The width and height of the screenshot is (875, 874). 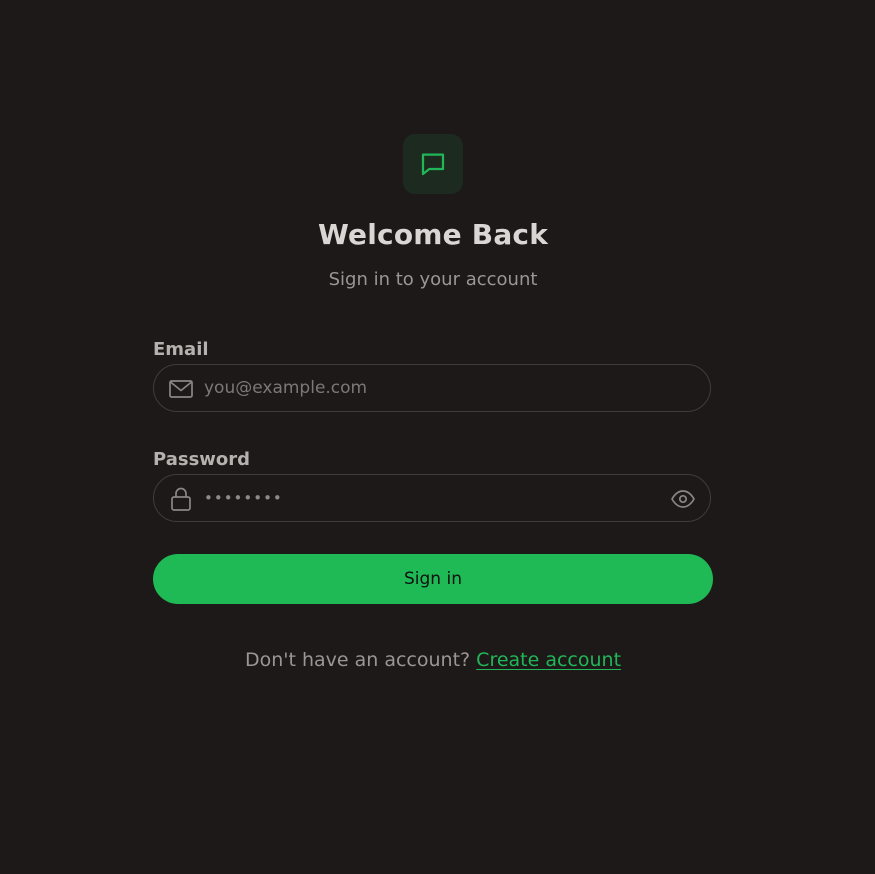 I want to click on app-logo, so click(x=433, y=164).